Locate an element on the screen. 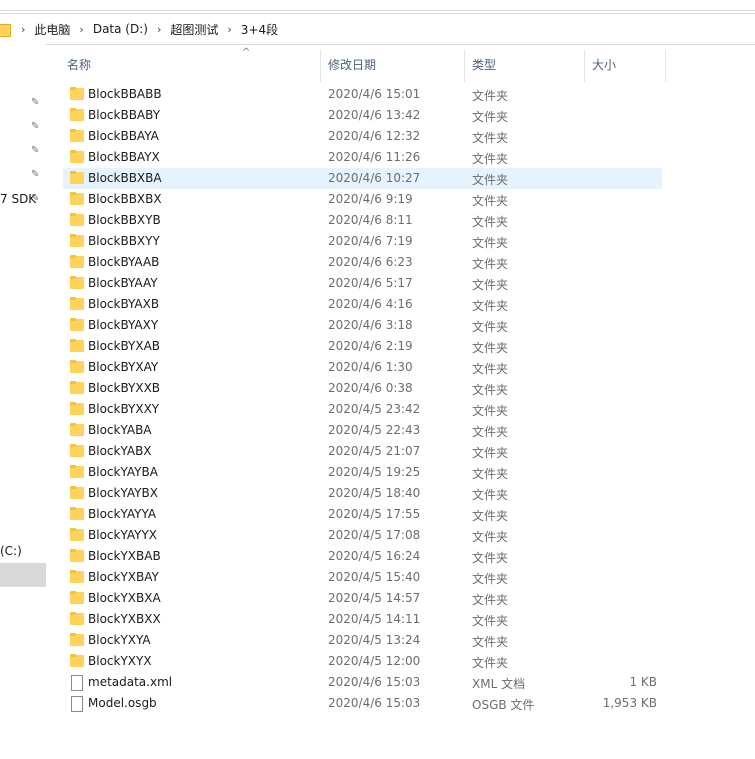  file-row: BlockYAYBA 2020/4/5 19:25 文件夹 is located at coordinates (362, 472).